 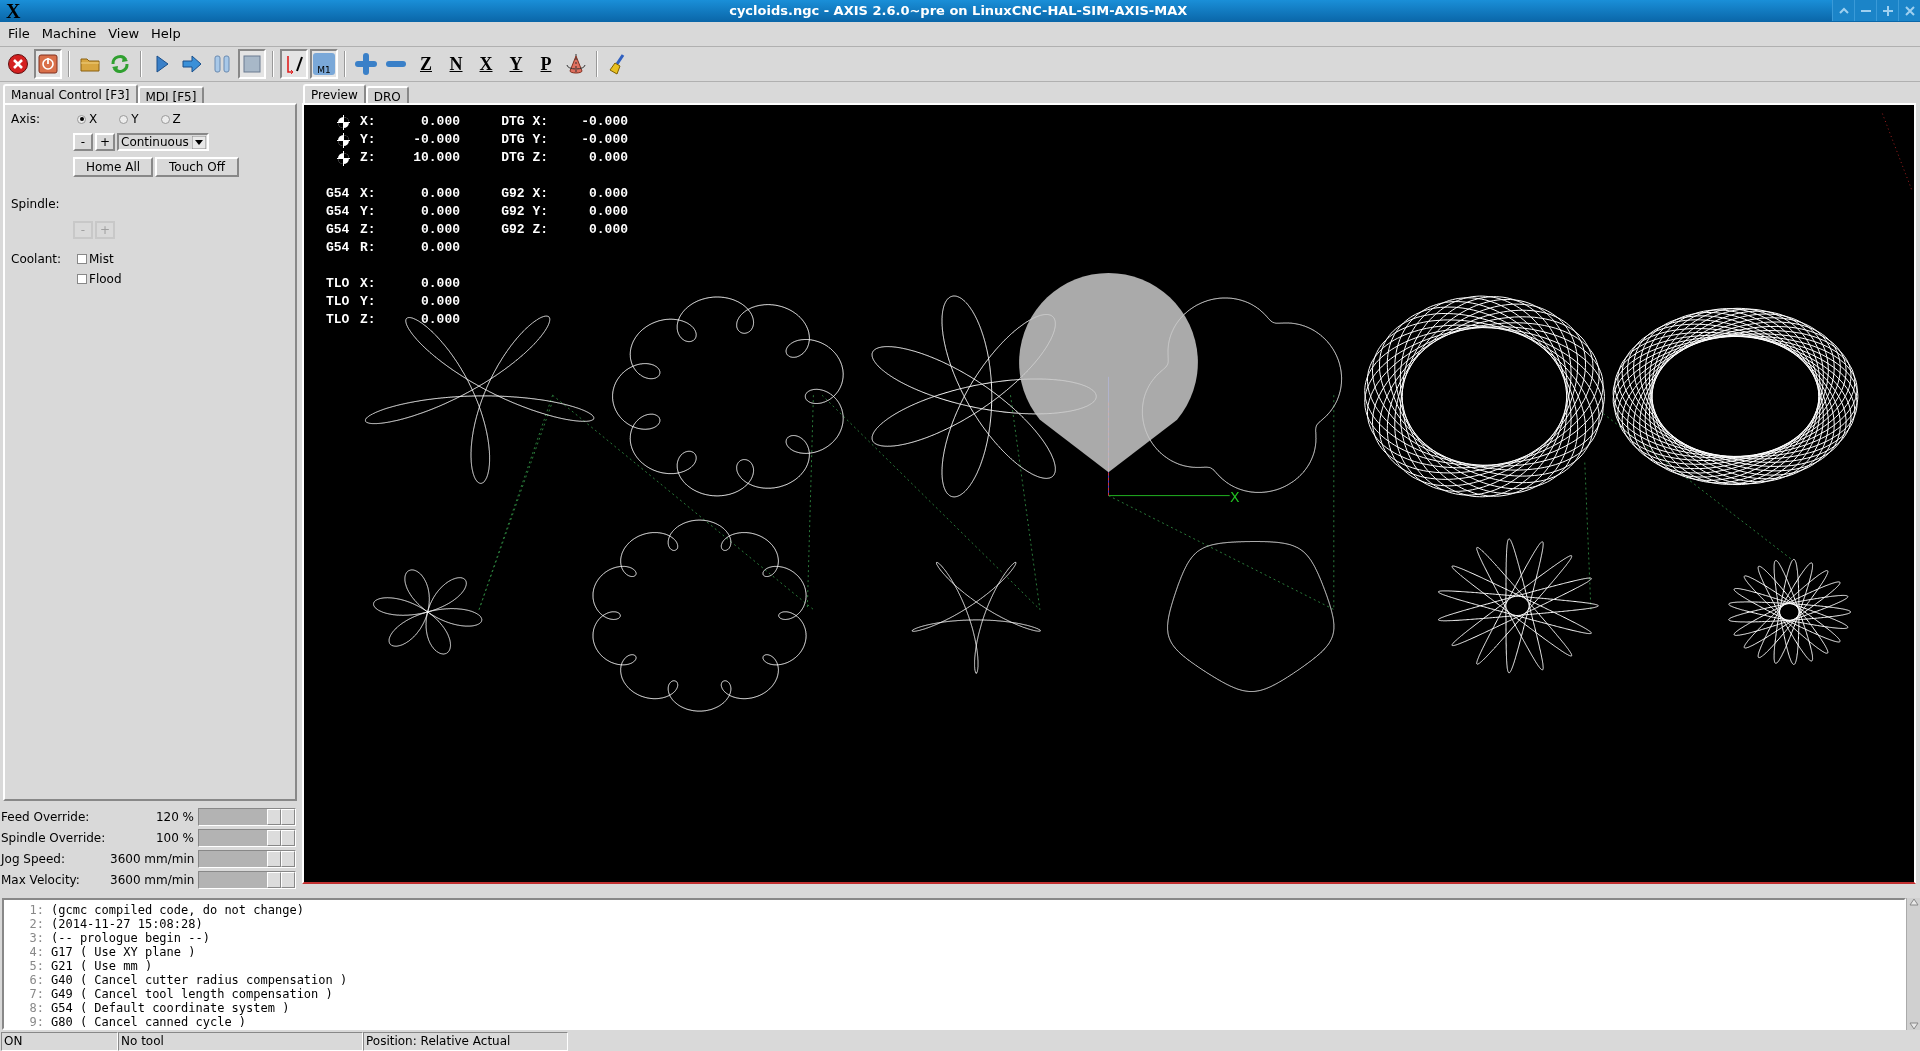 I want to click on view-button: Y, so click(x=516, y=64).